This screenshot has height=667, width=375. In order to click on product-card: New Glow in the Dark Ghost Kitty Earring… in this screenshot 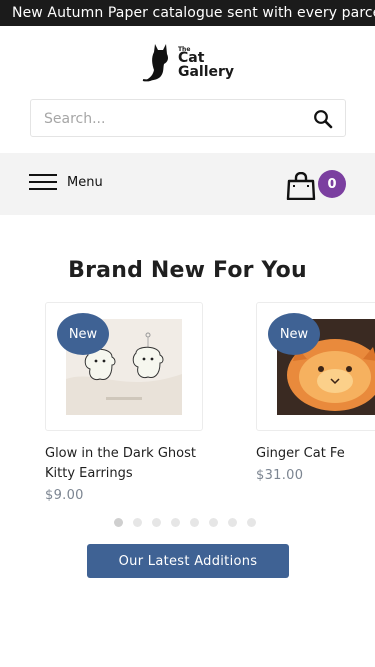, I will do `click(124, 402)`.